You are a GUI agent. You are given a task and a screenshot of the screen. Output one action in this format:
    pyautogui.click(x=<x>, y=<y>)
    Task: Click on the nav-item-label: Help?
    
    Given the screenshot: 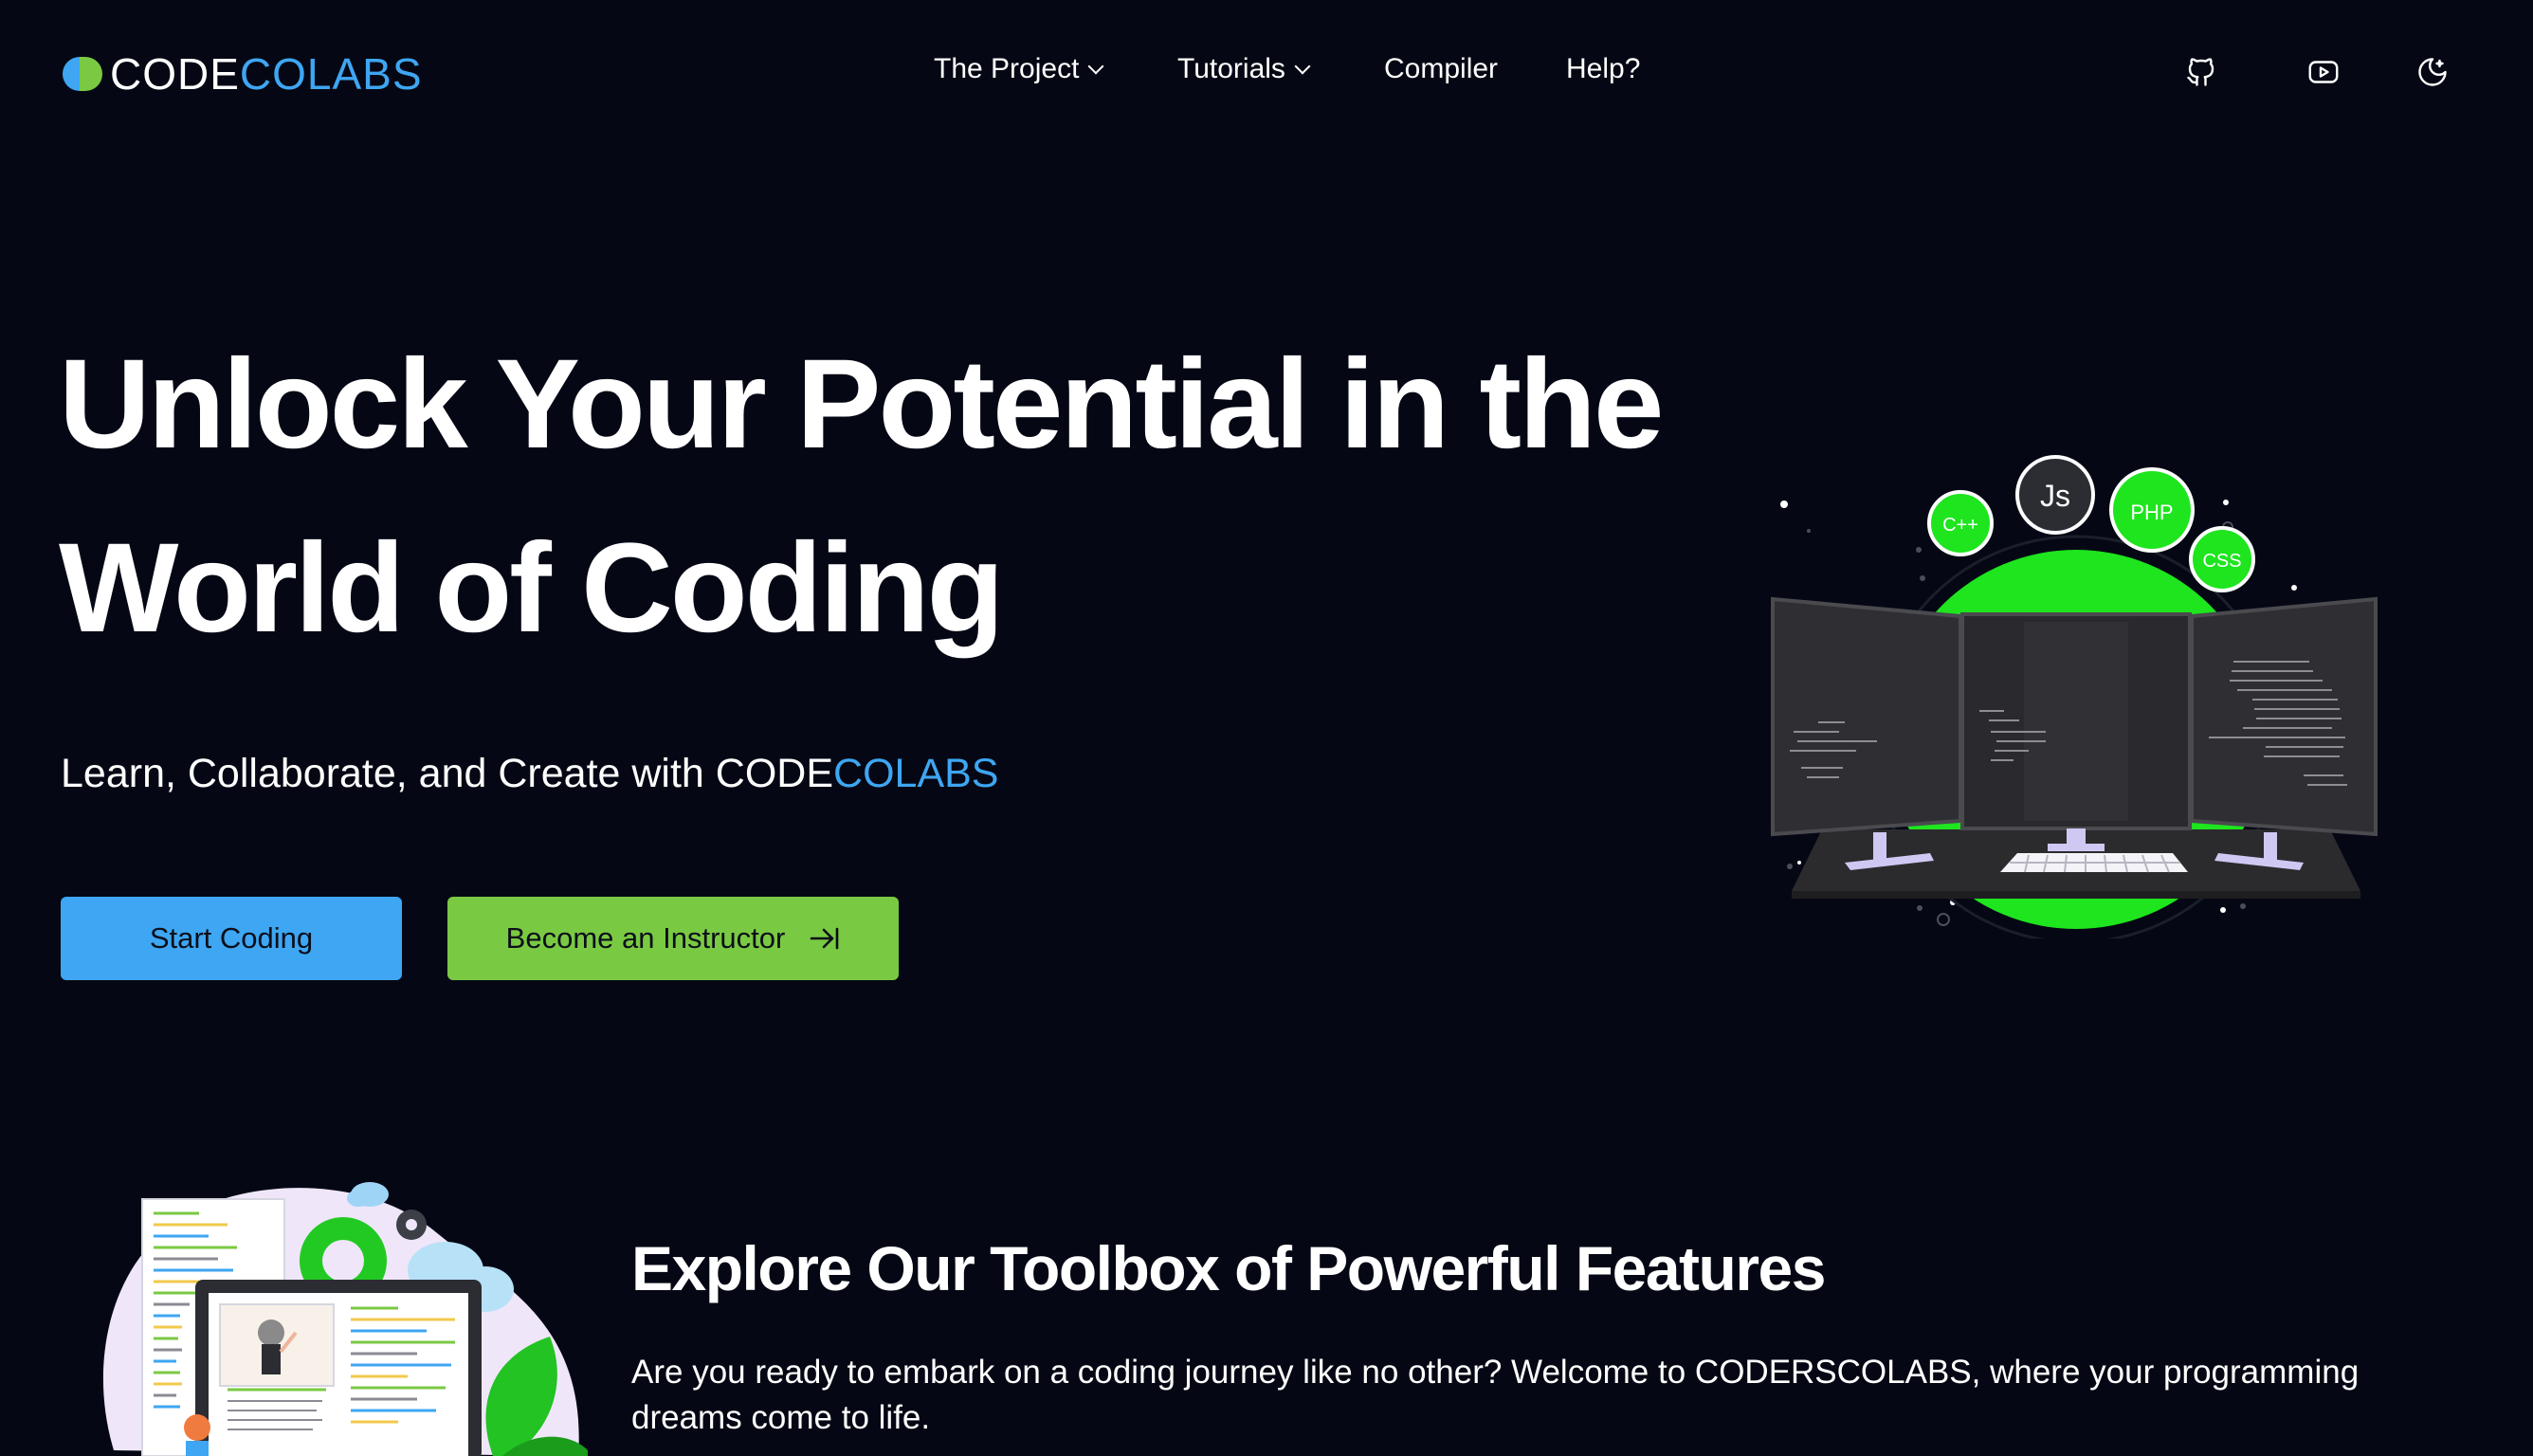 What is the action you would take?
    pyautogui.click(x=1603, y=68)
    